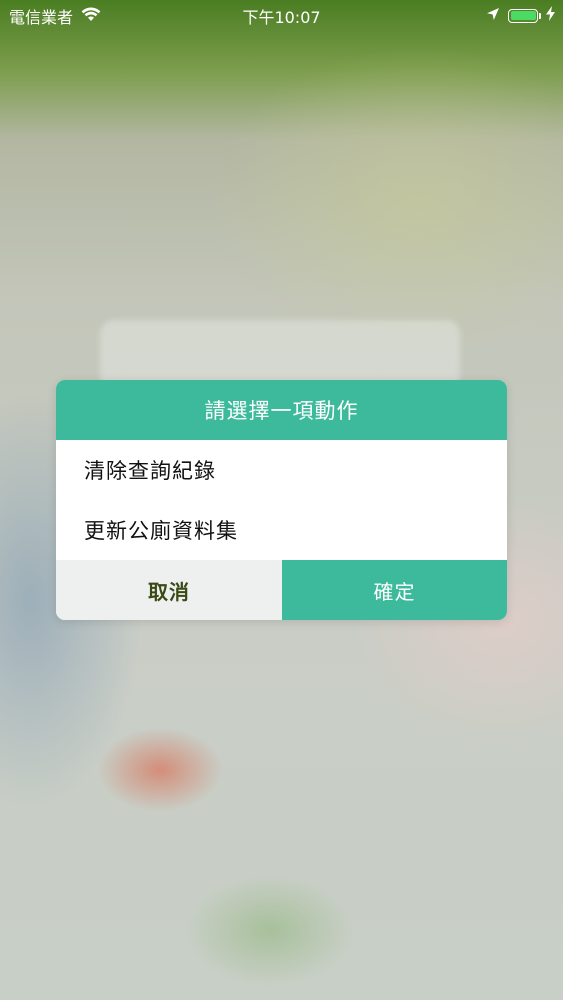 The image size is (563, 1000). Describe the element at coordinates (281, 470) in the screenshot. I see `option-clear-history: 清除查詢紀錄` at that location.